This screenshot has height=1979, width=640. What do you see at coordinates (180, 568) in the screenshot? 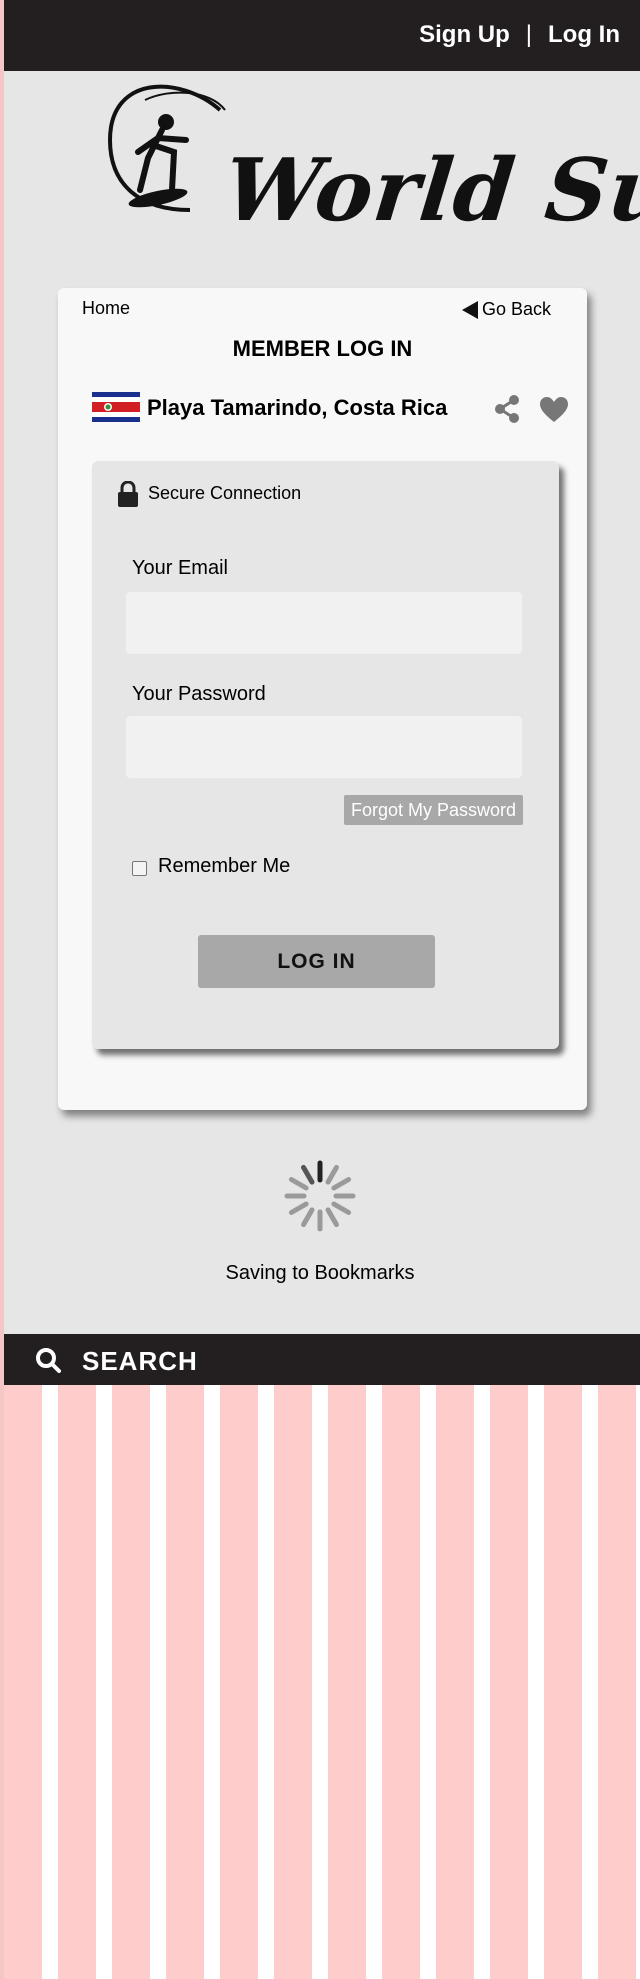
I see `email-label: Your Email` at bounding box center [180, 568].